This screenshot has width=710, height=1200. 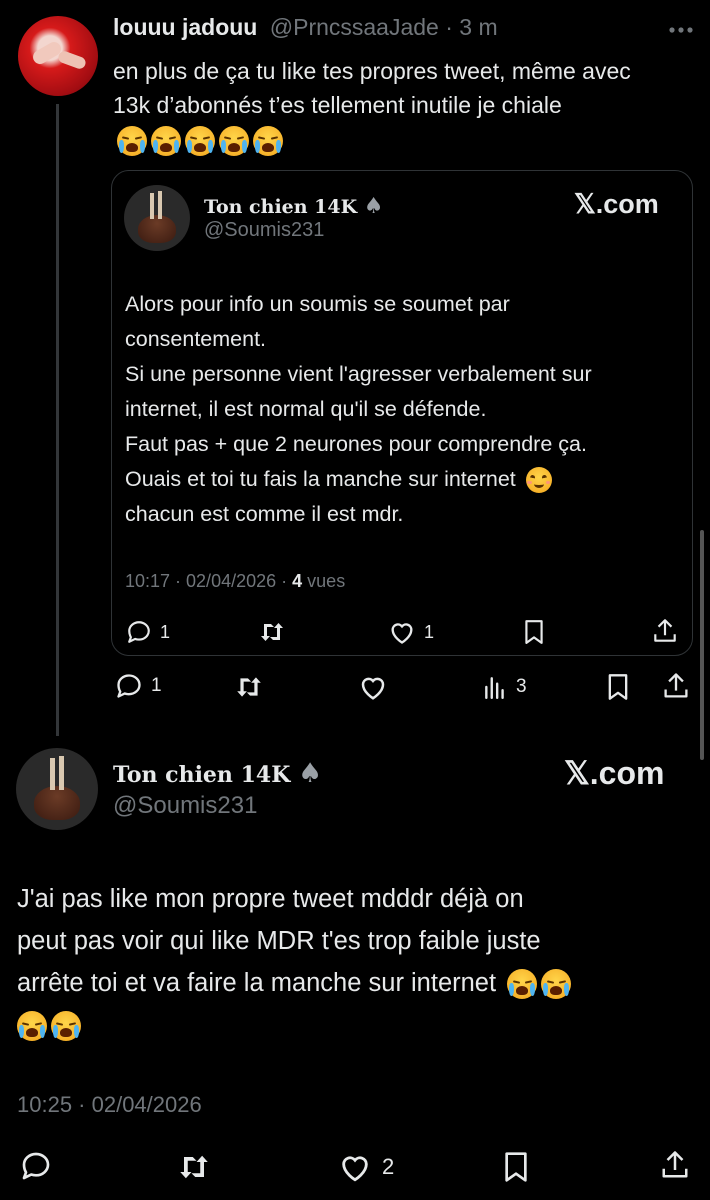 I want to click on like-count: 1, so click(x=429, y=631).